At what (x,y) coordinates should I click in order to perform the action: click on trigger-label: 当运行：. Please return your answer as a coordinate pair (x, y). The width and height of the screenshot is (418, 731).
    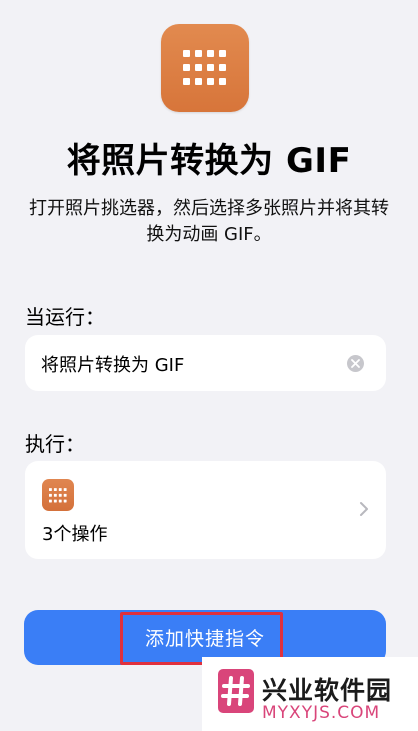
    Looking at the image, I should click on (65, 317).